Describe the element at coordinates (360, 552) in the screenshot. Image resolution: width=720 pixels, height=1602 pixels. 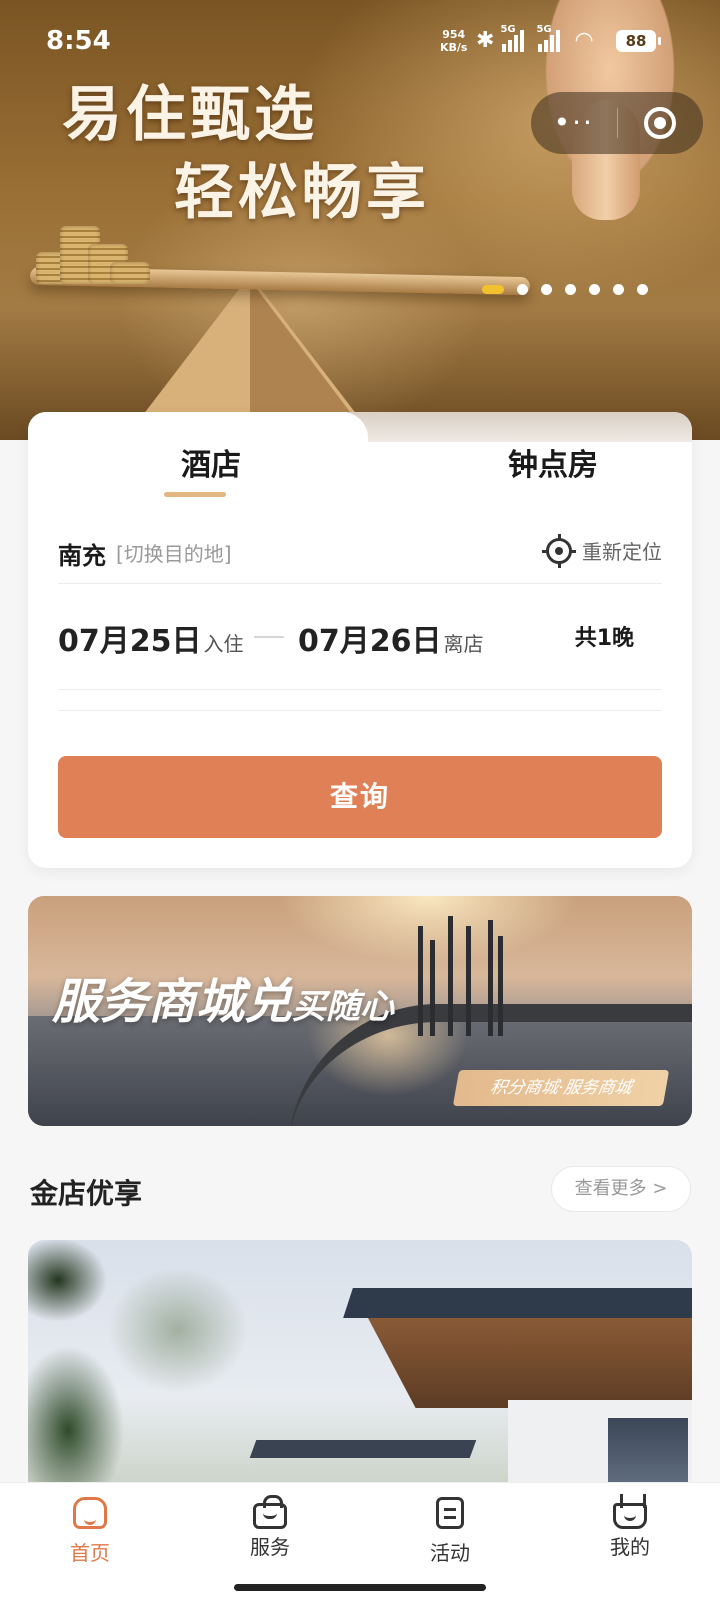
I see `destination-row: 南充 [切换目的地] 重新定位` at that location.